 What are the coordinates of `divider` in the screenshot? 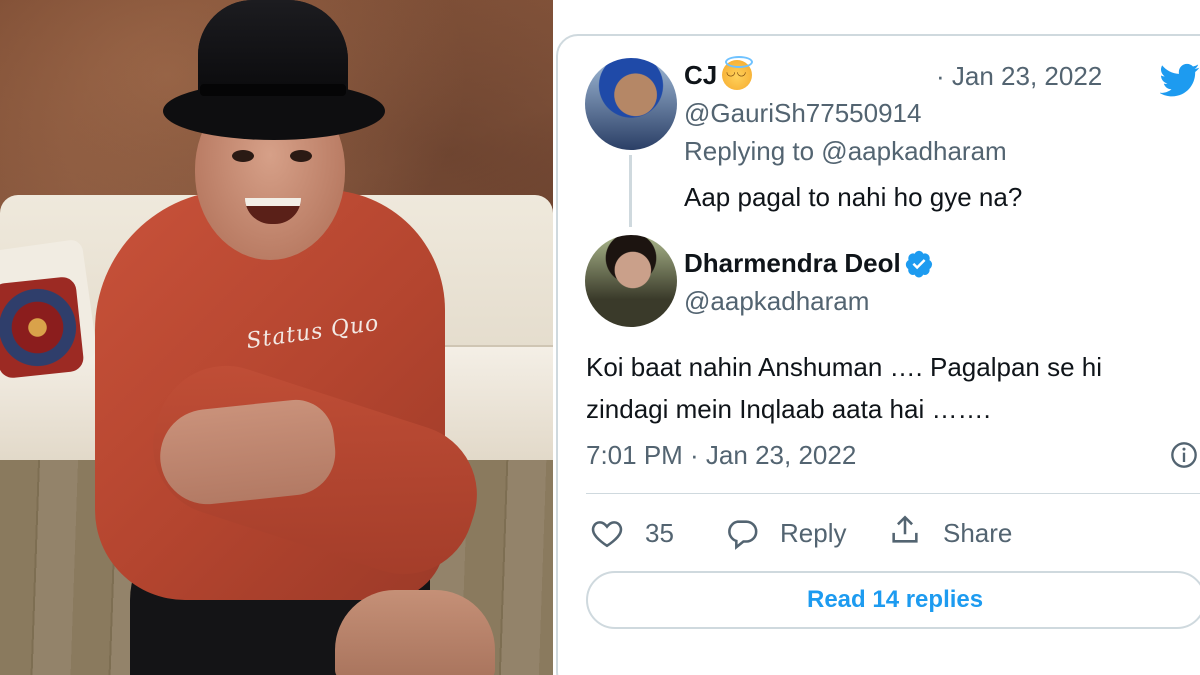 It's located at (893, 493).